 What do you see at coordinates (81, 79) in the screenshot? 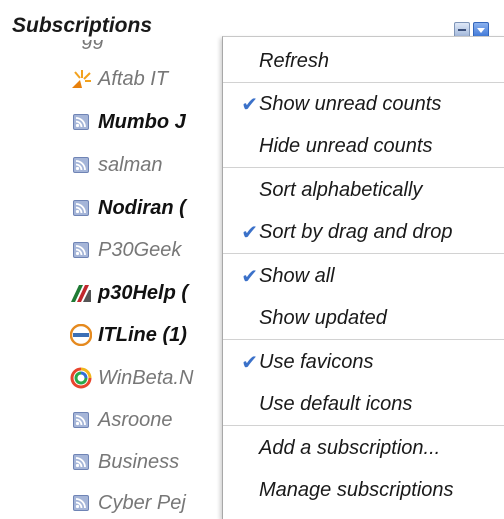
I see `aftab-favicon-icon` at bounding box center [81, 79].